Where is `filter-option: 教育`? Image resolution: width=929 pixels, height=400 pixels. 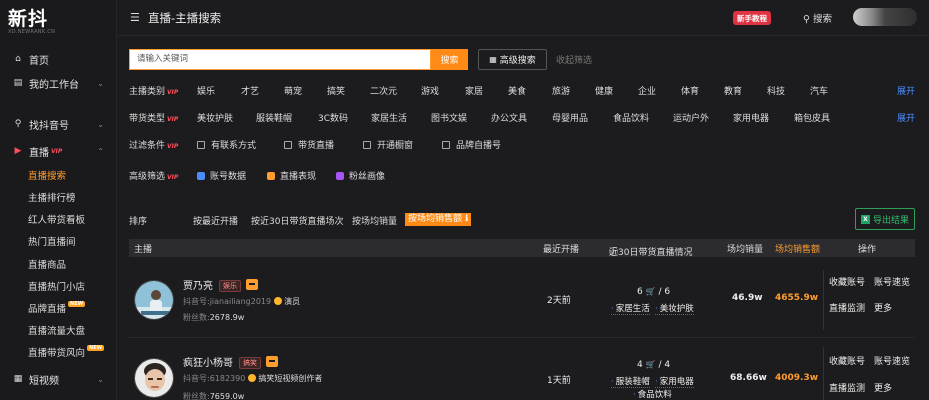
filter-option: 教育 is located at coordinates (733, 90).